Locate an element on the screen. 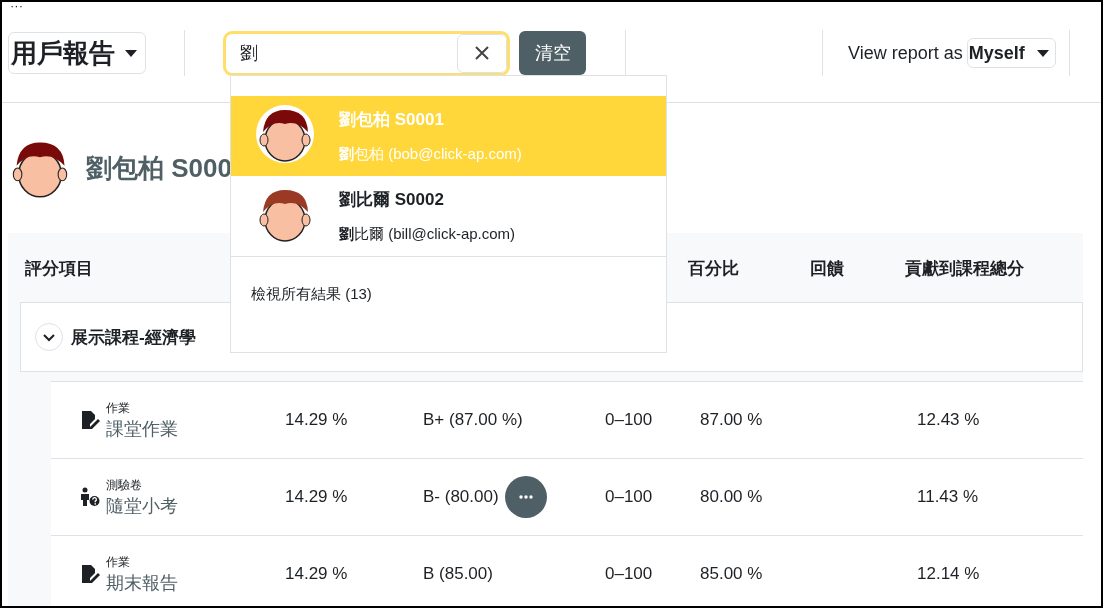  view-as-label: View report as is located at coordinates (905, 53).